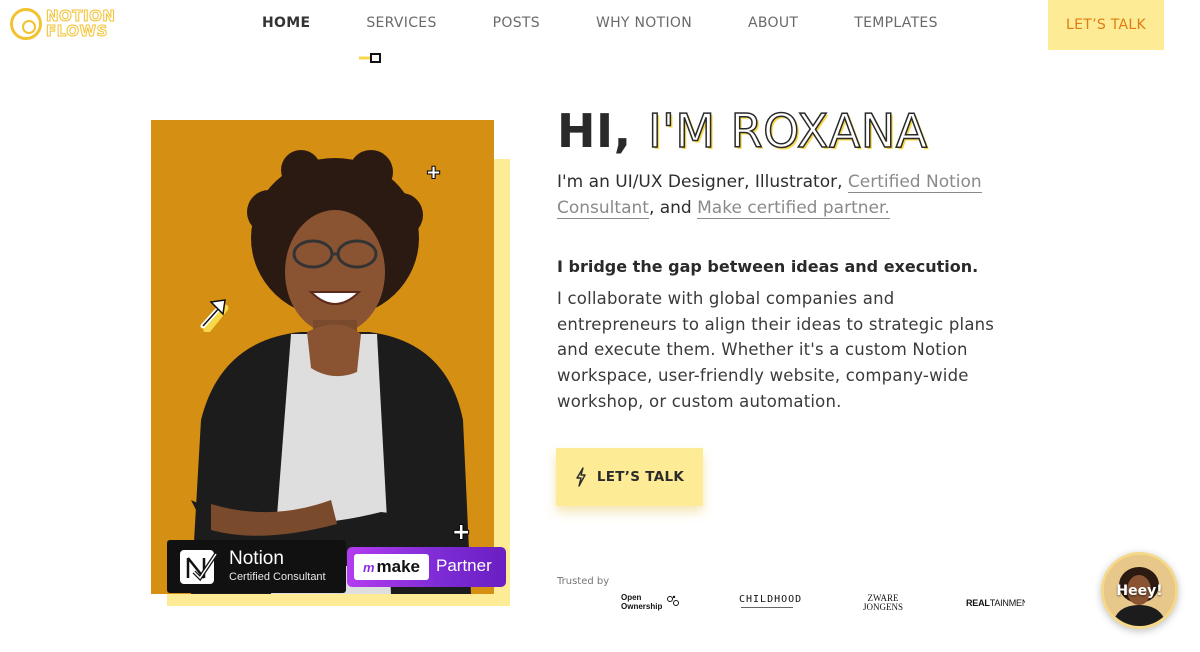 The height and width of the screenshot is (652, 1200). I want to click on nav-item-why-notion: WHY NOTION, so click(644, 25).